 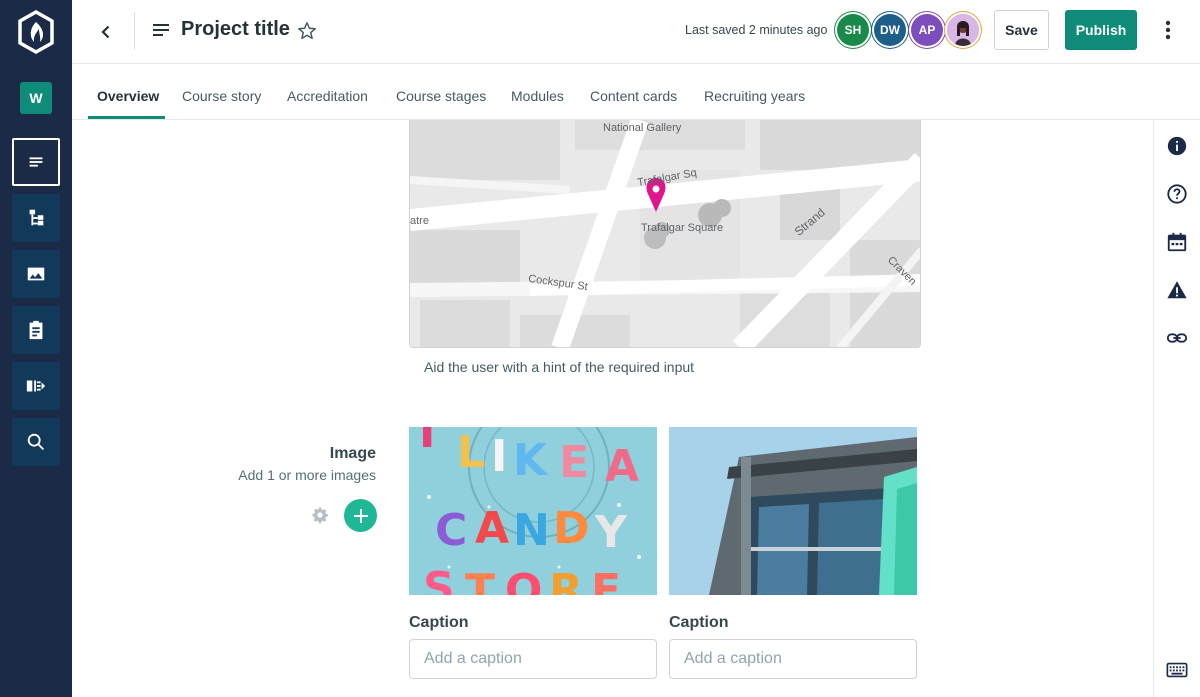 I want to click on calendar-icon, so click(x=1177, y=242).